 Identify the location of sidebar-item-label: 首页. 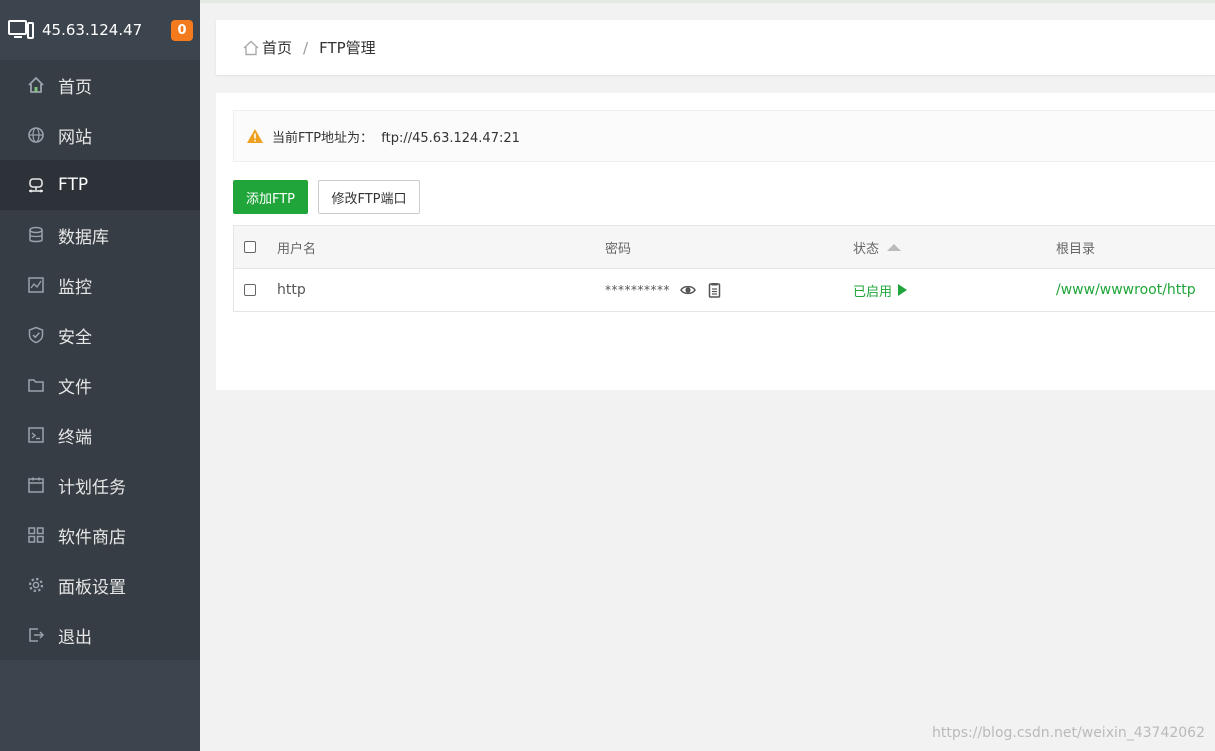
(75, 87).